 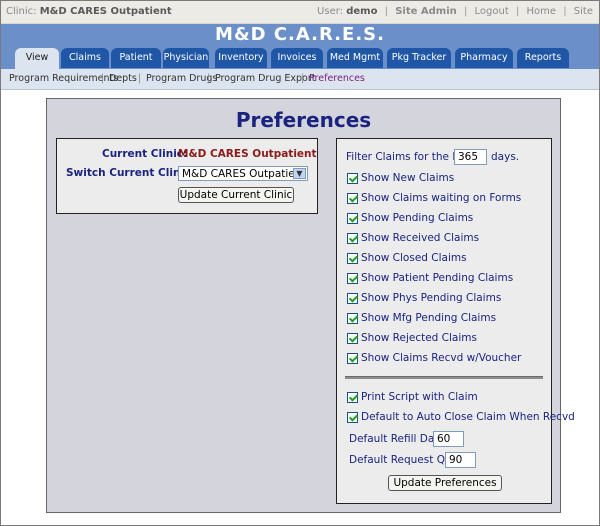 I want to click on clinic-name: M&D CARES Outpatient, so click(x=105, y=11).